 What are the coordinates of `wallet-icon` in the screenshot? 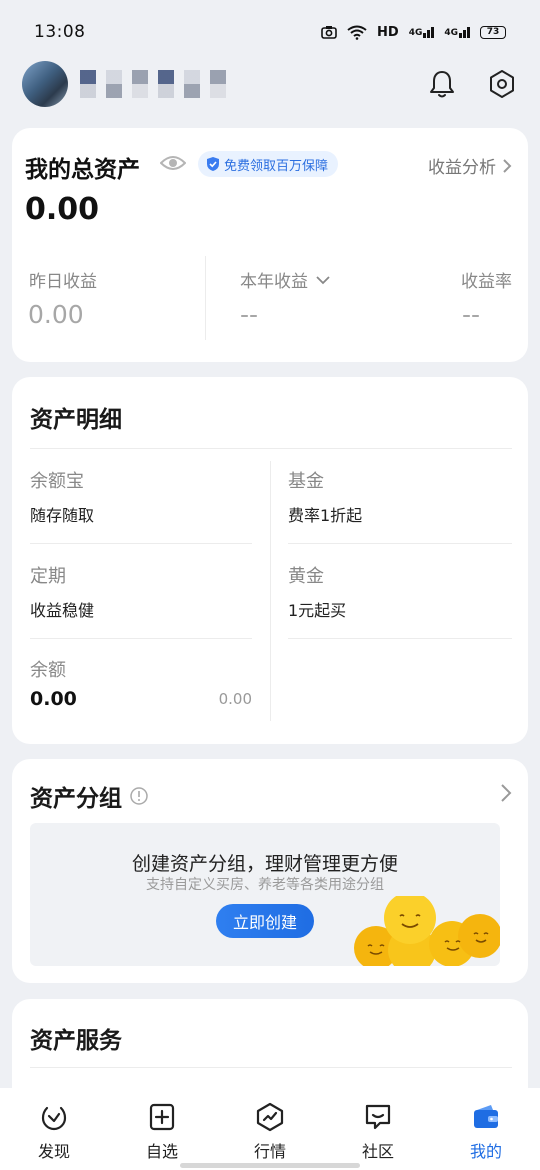 It's located at (486, 1116).